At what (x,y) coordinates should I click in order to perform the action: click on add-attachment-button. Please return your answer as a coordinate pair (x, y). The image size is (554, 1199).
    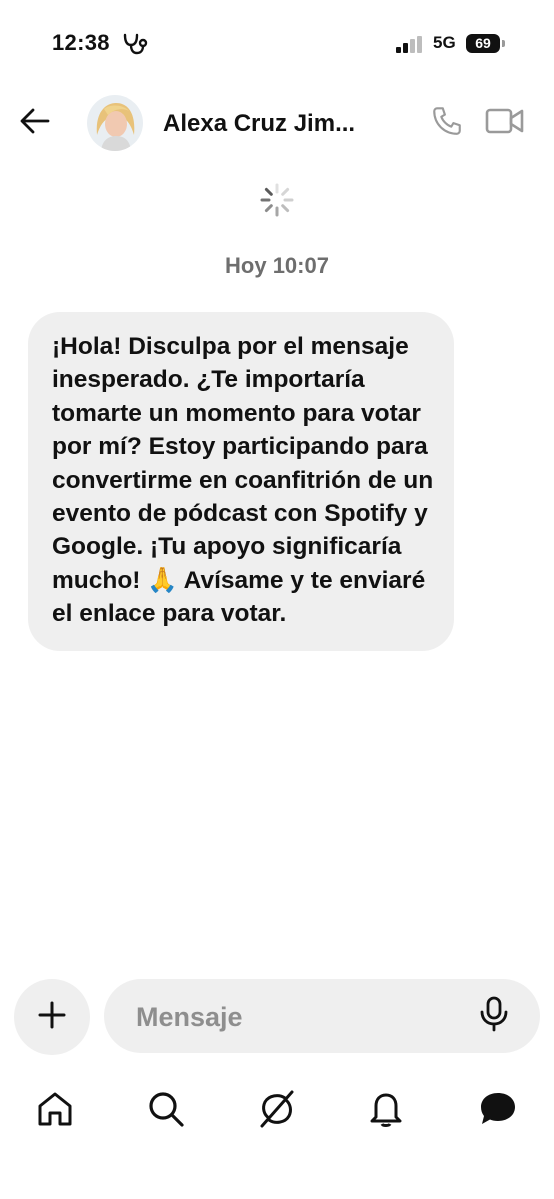
    Looking at the image, I should click on (52, 1017).